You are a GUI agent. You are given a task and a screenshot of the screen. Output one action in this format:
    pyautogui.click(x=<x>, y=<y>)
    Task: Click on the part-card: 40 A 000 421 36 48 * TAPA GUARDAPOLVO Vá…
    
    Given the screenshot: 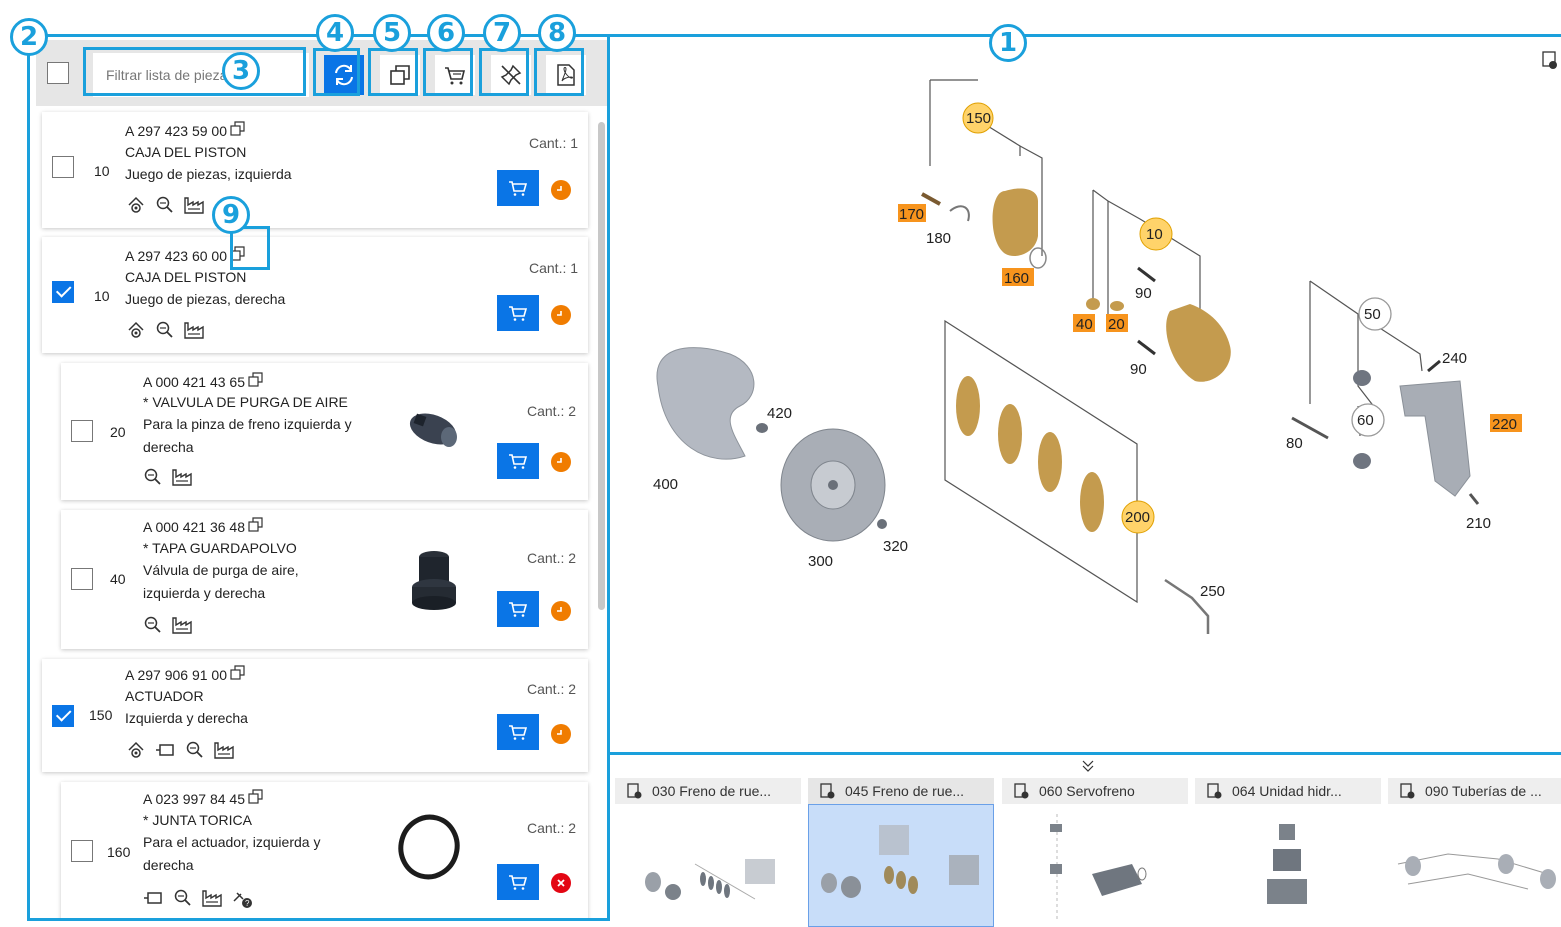 What is the action you would take?
    pyautogui.click(x=324, y=579)
    